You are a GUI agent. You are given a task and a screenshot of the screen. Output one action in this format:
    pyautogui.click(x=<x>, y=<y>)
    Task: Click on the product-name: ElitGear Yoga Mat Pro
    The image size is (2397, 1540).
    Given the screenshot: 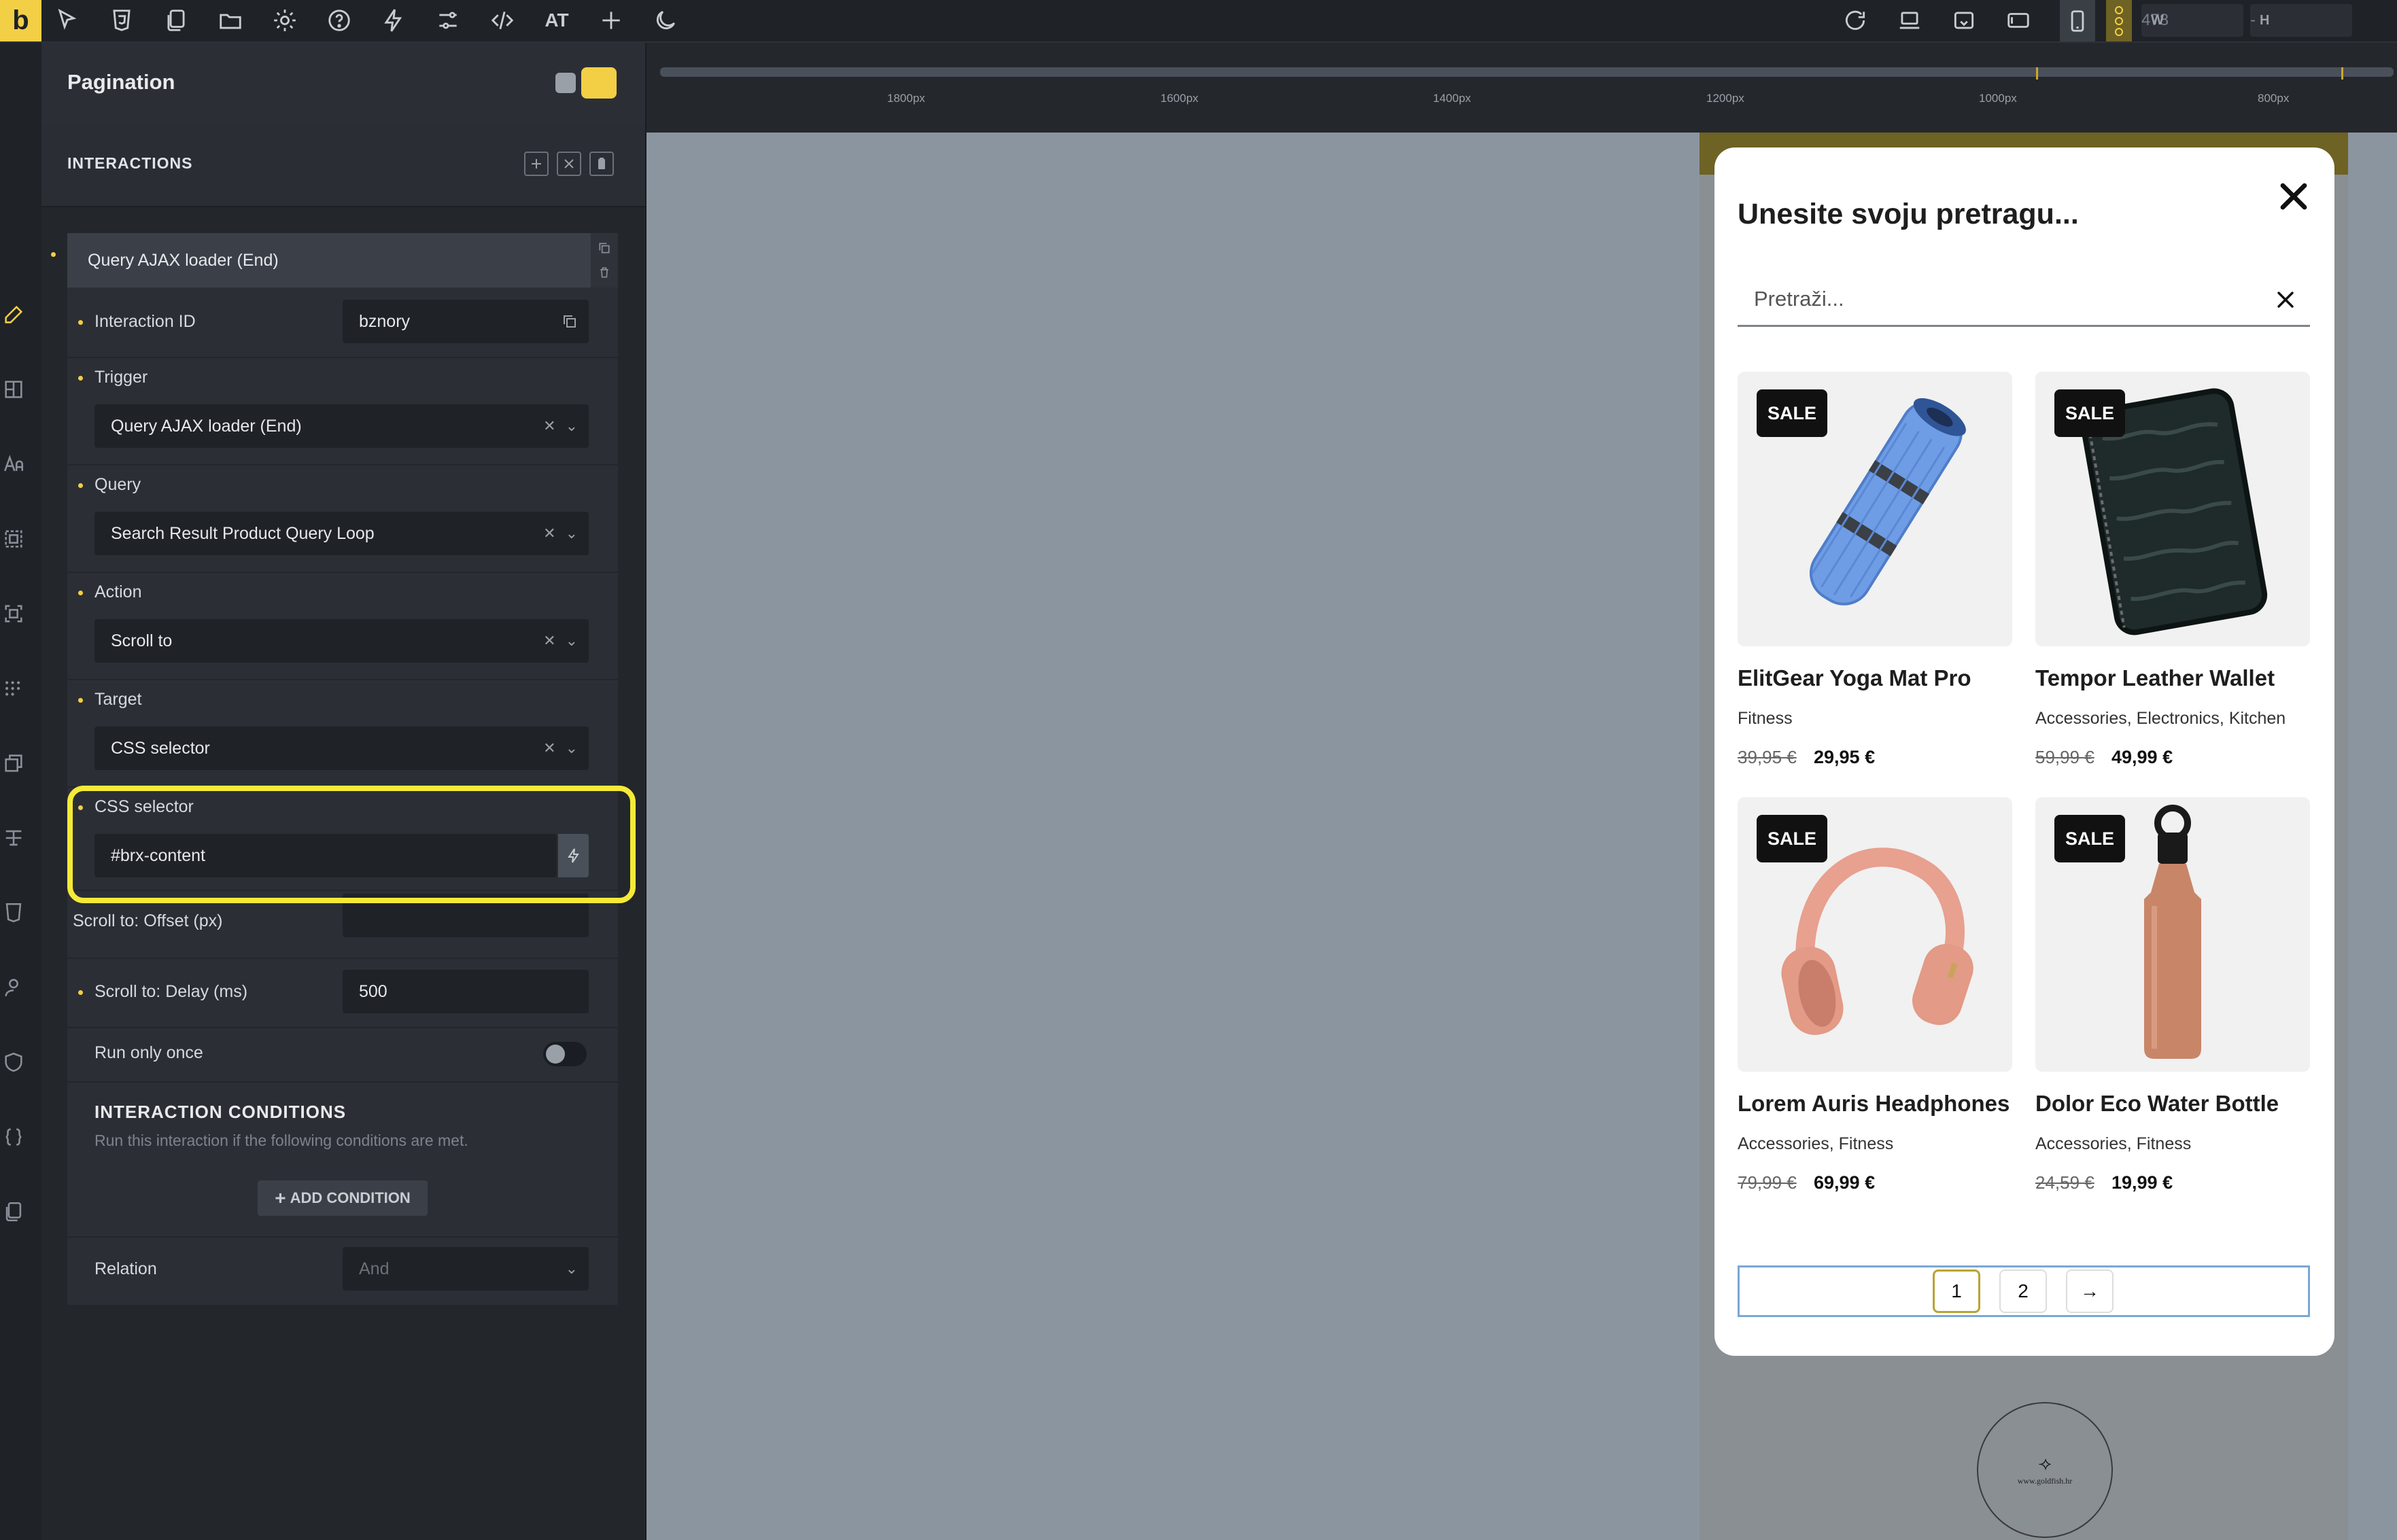 What is the action you would take?
    pyautogui.click(x=1854, y=678)
    